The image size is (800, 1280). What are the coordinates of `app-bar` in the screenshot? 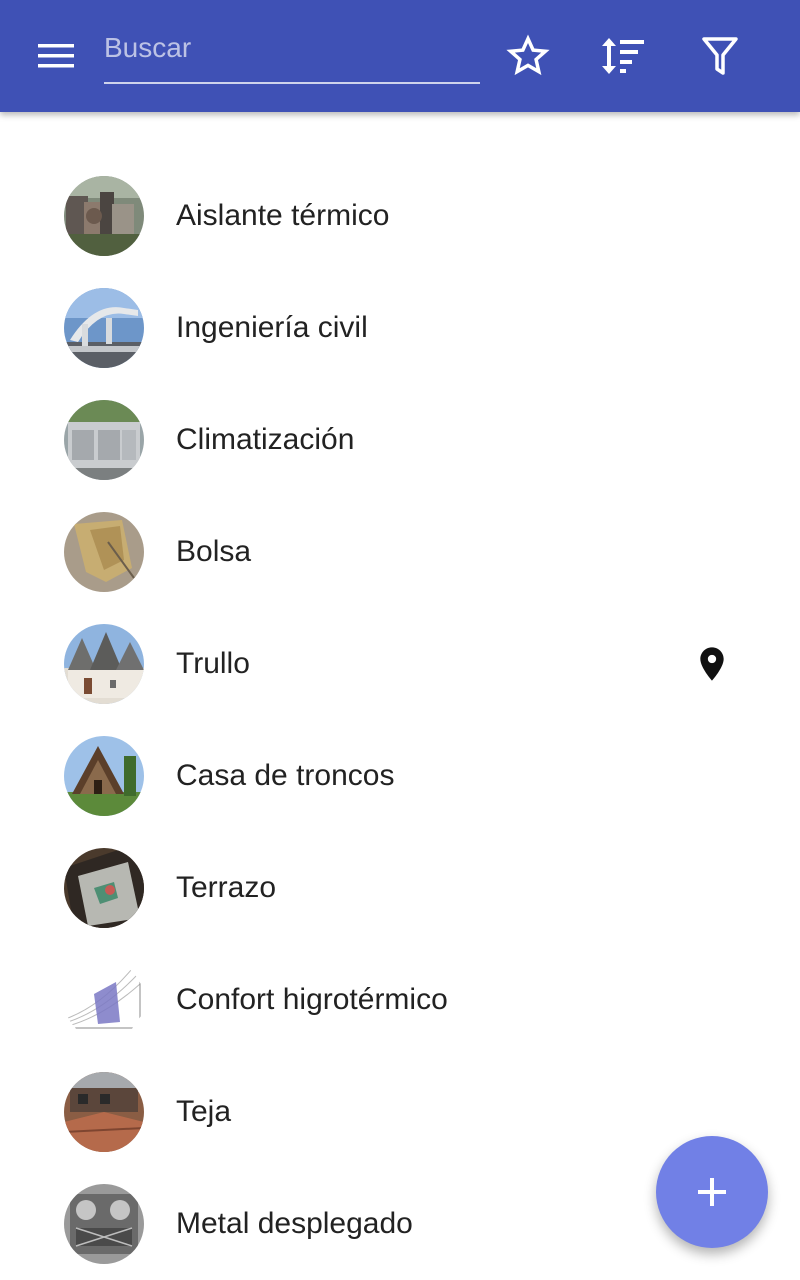 It's located at (400, 56).